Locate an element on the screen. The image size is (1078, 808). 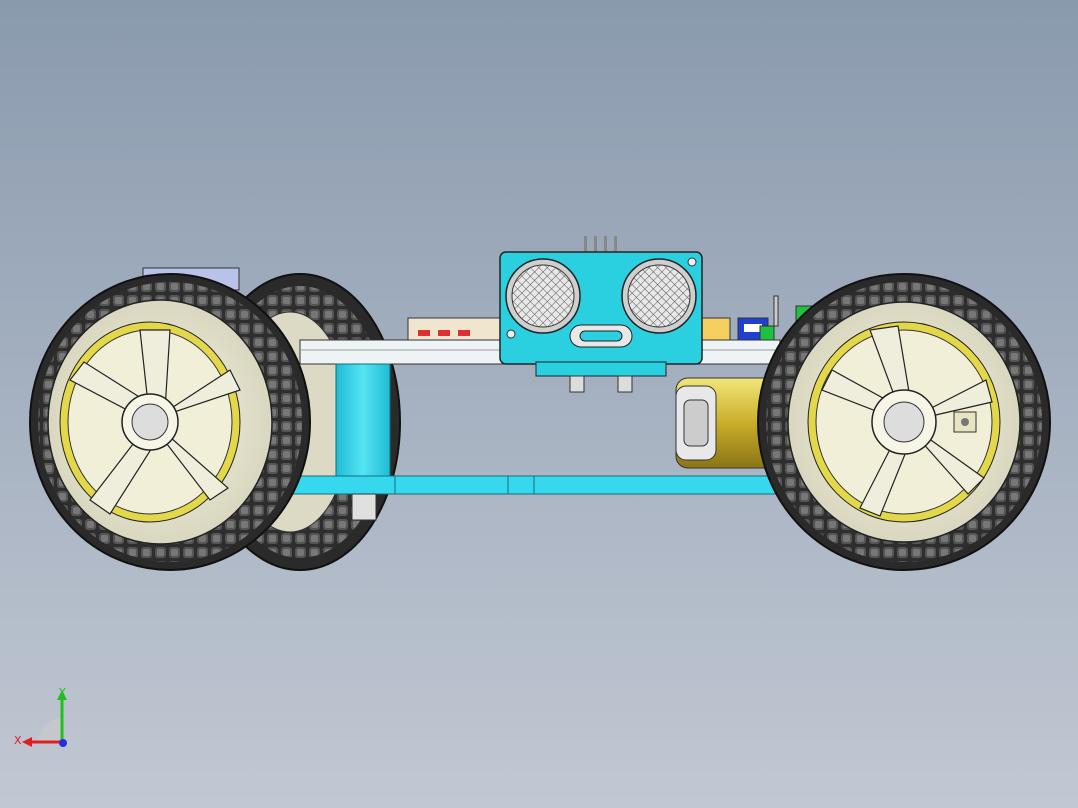
x-axis-label: X is located at coordinates (18, 740).